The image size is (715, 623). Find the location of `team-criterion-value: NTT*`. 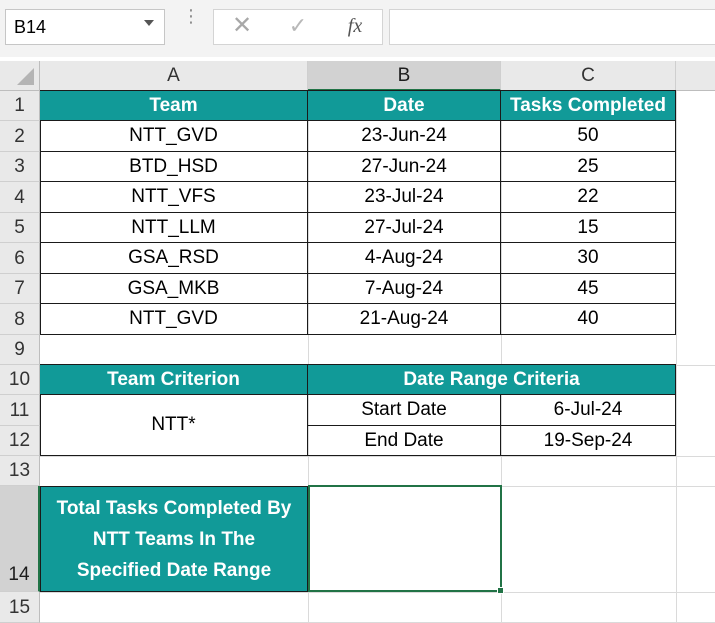

team-criterion-value: NTT* is located at coordinates (174, 425).